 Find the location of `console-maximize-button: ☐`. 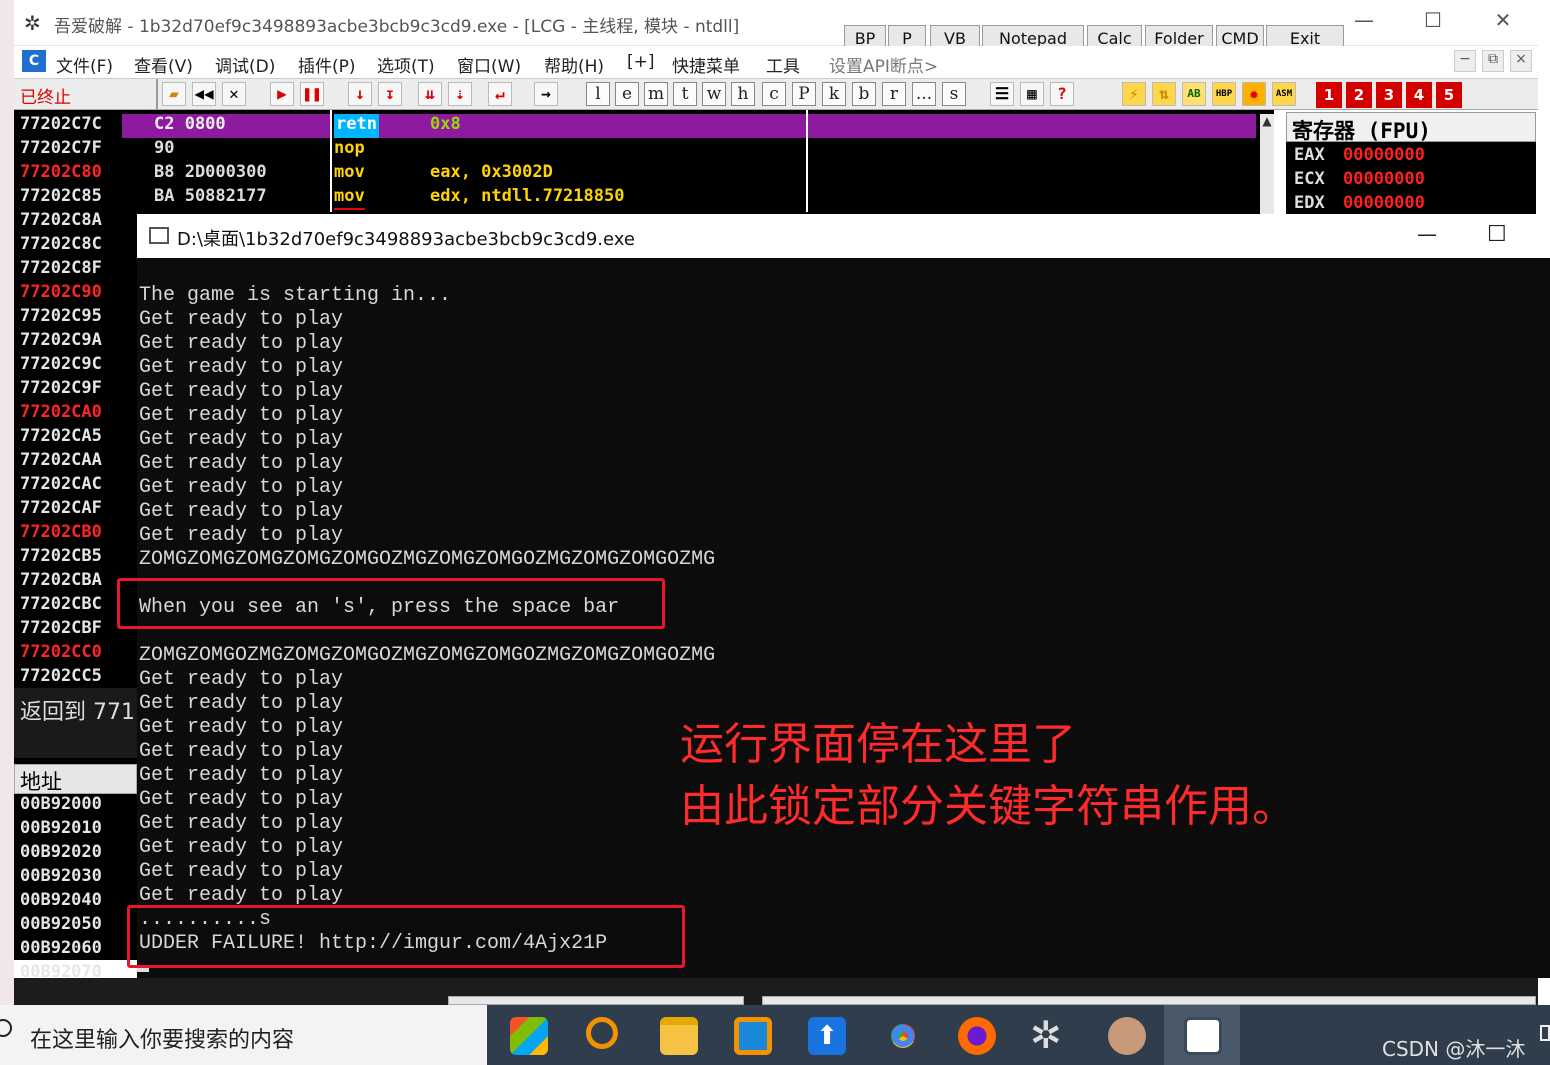

console-maximize-button: ☐ is located at coordinates (1497, 234).